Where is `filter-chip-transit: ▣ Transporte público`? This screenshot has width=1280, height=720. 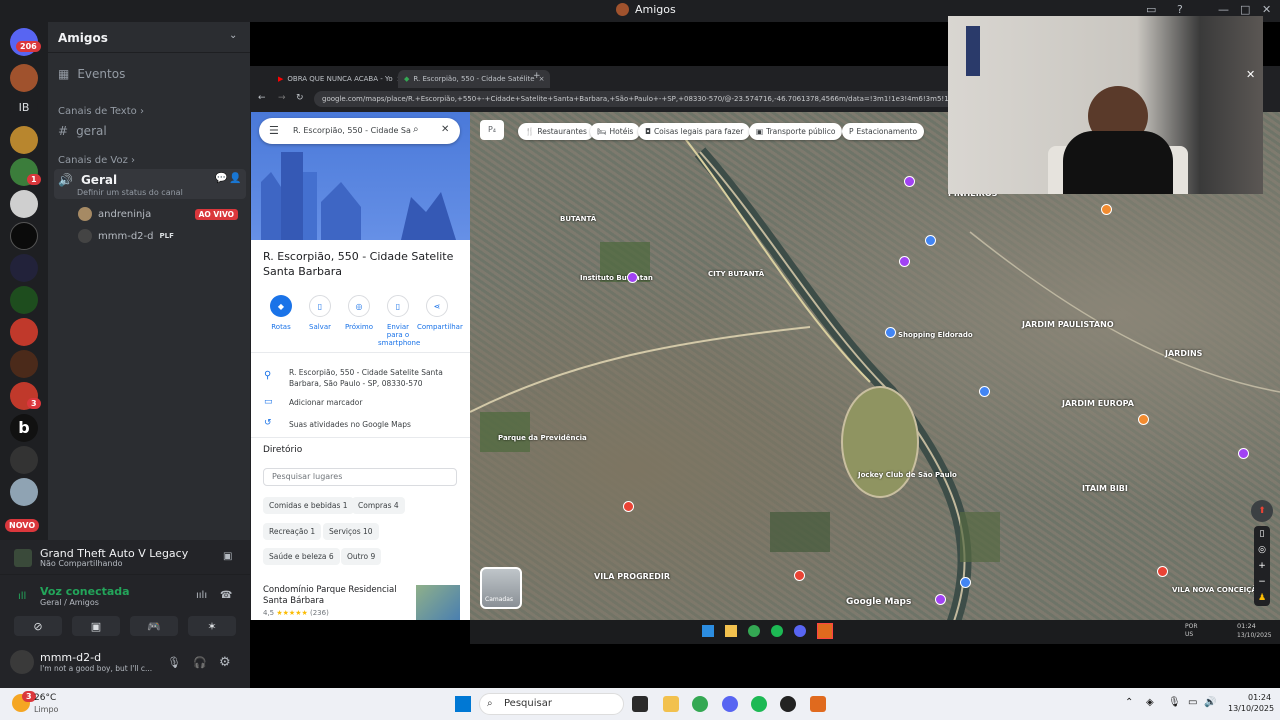 filter-chip-transit: ▣ Transporte público is located at coordinates (796, 131).